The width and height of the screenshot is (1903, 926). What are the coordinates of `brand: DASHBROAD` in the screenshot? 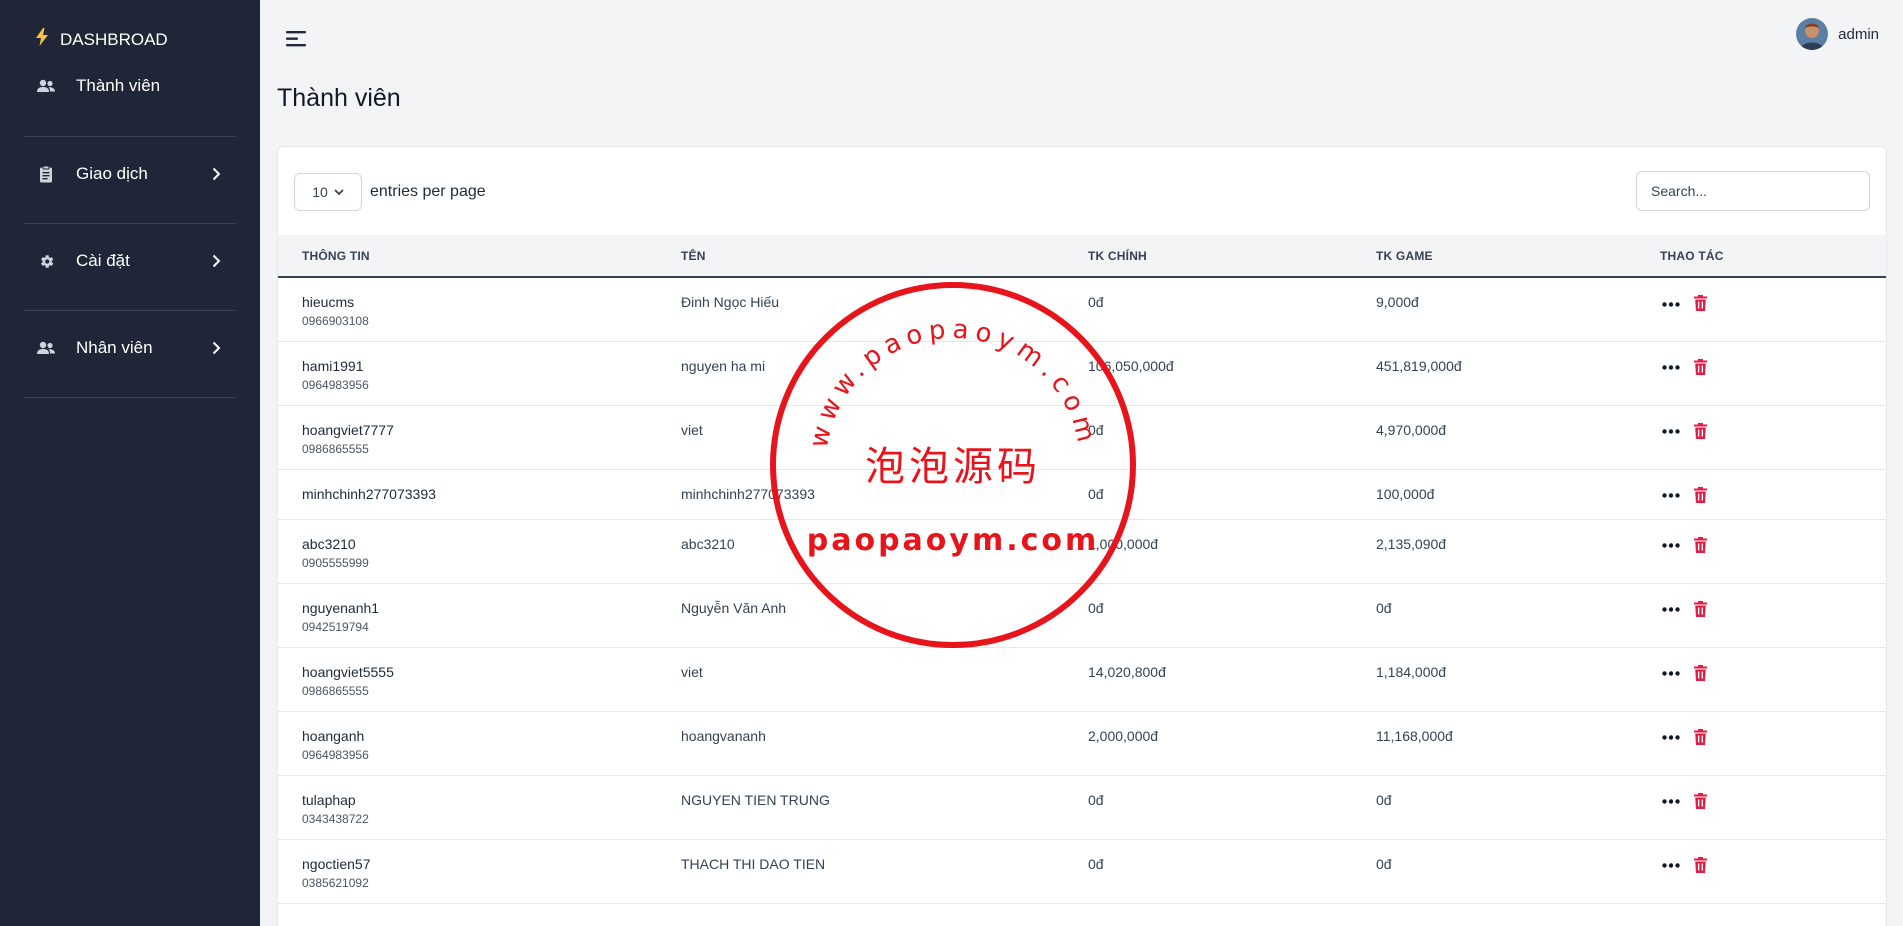 It's located at (102, 39).